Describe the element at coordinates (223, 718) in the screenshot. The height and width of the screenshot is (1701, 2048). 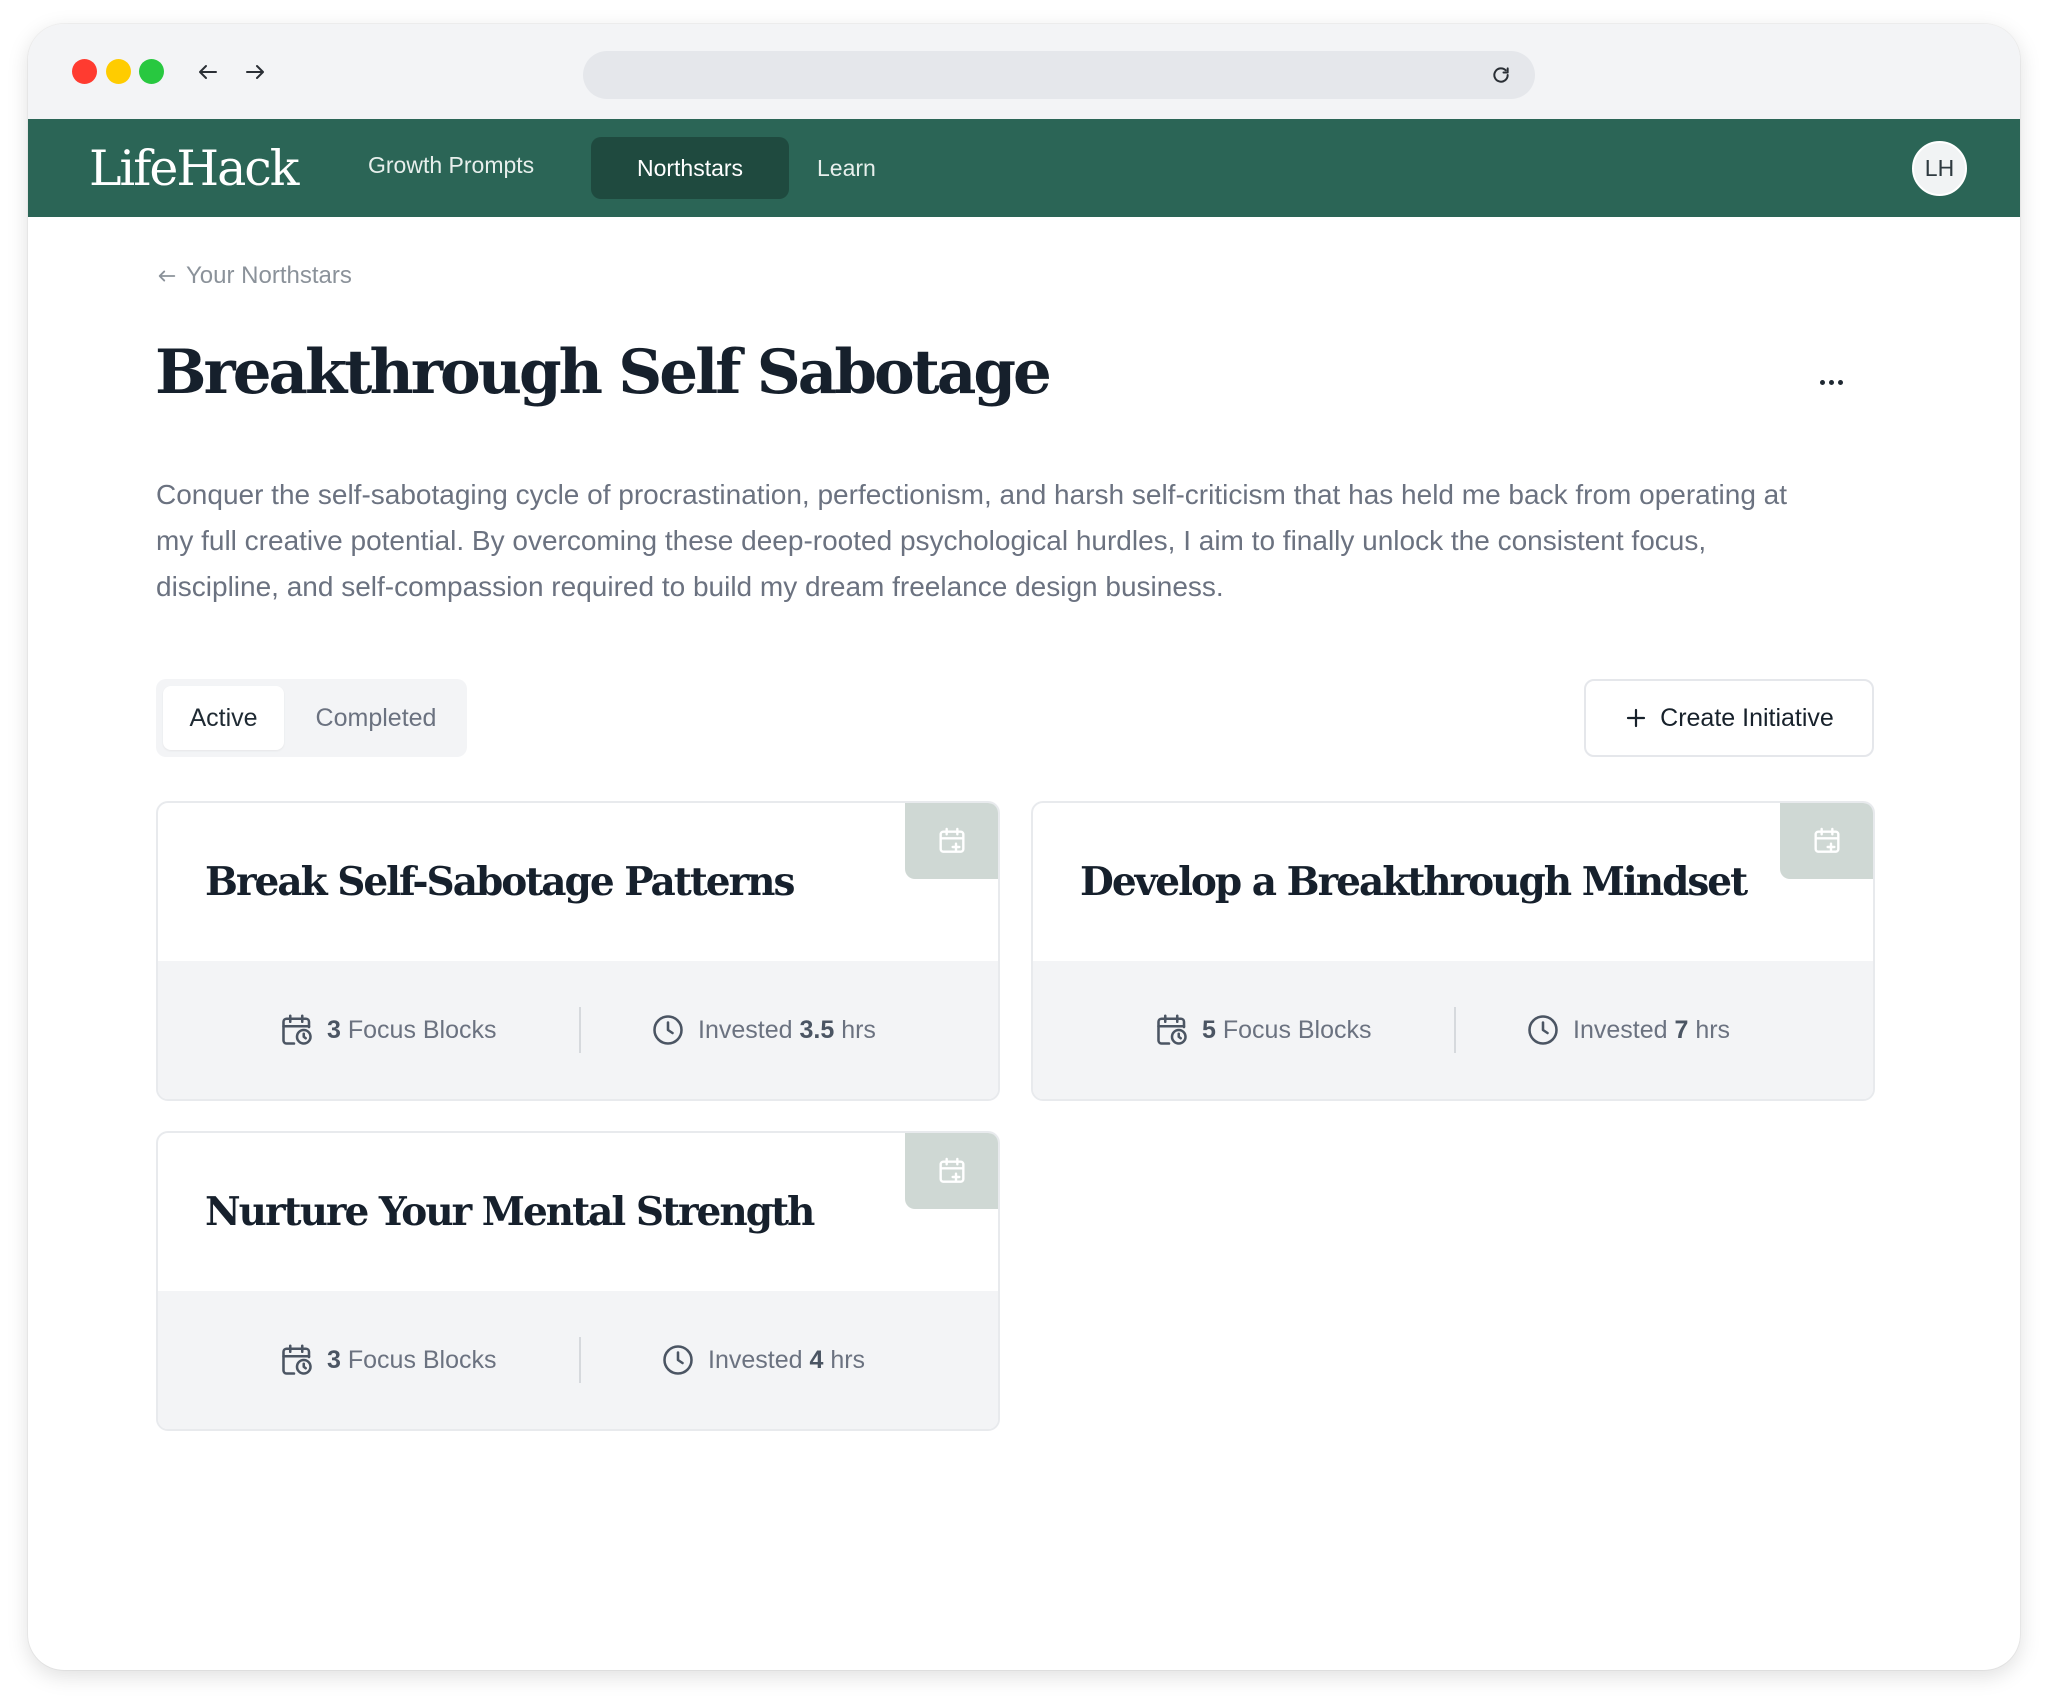
I see `tab-active: Active` at that location.